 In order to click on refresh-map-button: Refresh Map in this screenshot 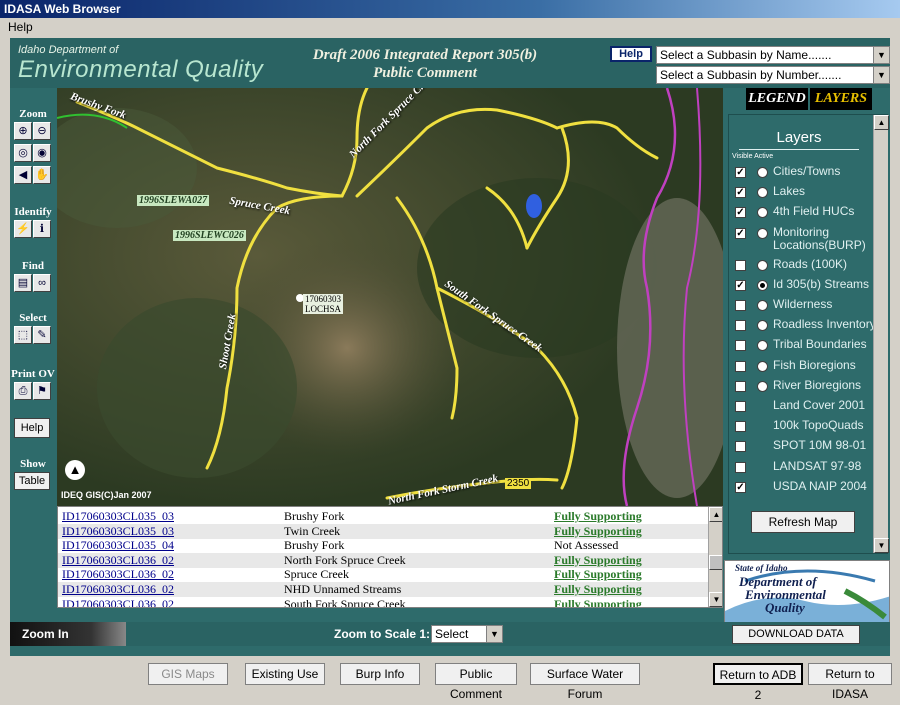, I will do `click(803, 522)`.